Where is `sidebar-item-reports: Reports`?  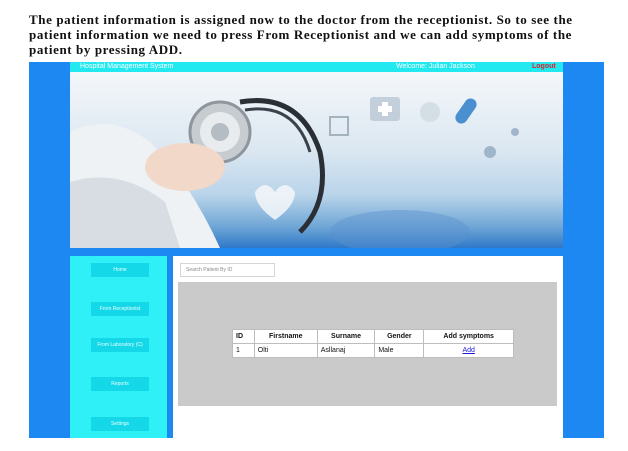 sidebar-item-reports: Reports is located at coordinates (120, 384).